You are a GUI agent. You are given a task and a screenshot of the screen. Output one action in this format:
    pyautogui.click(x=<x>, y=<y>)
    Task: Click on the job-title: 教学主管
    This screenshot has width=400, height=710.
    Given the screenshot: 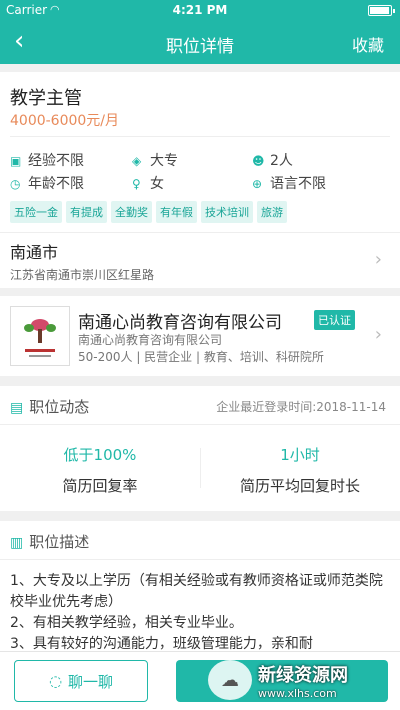 What is the action you would take?
    pyautogui.click(x=46, y=98)
    